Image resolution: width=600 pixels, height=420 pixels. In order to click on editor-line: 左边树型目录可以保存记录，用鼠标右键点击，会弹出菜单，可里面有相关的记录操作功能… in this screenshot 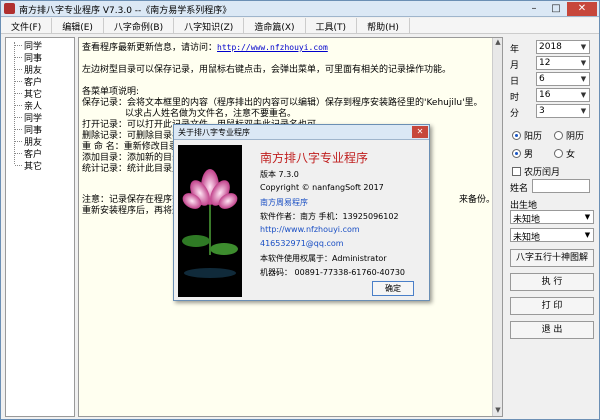, I will do `click(267, 70)`.